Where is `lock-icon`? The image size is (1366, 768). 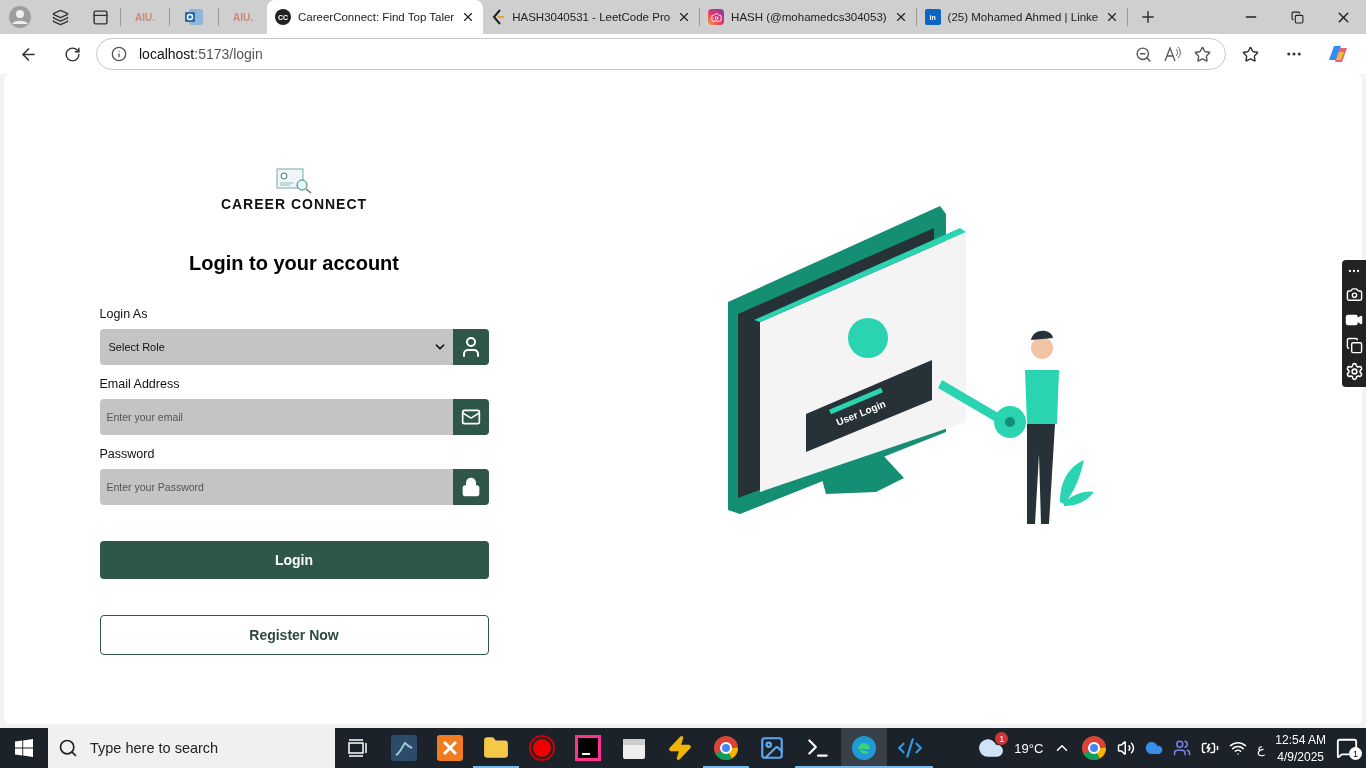 lock-icon is located at coordinates (470, 487).